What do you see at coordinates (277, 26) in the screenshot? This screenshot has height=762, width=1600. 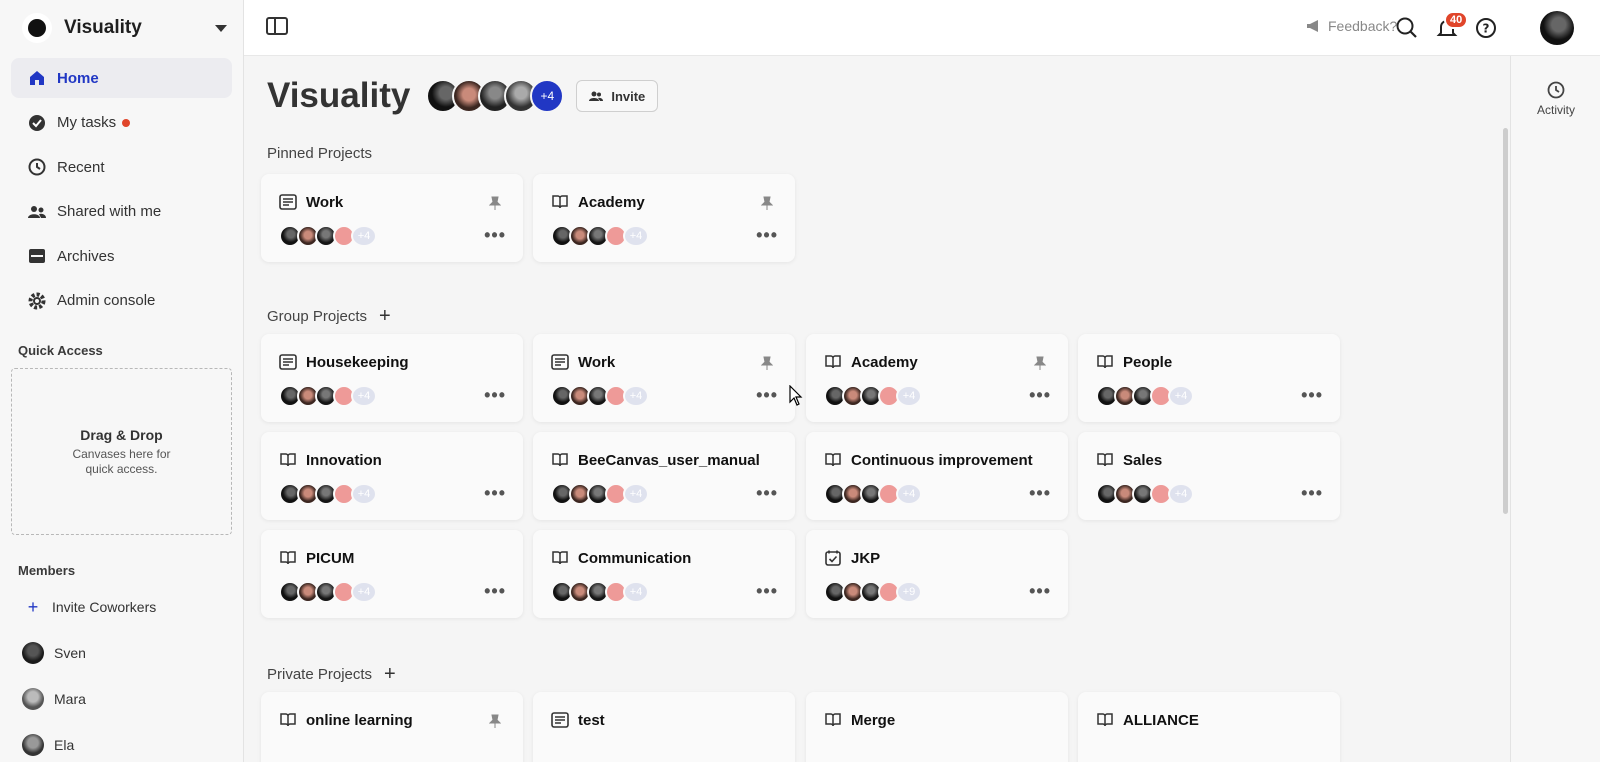 I see `sidebar-toggle-icon` at bounding box center [277, 26].